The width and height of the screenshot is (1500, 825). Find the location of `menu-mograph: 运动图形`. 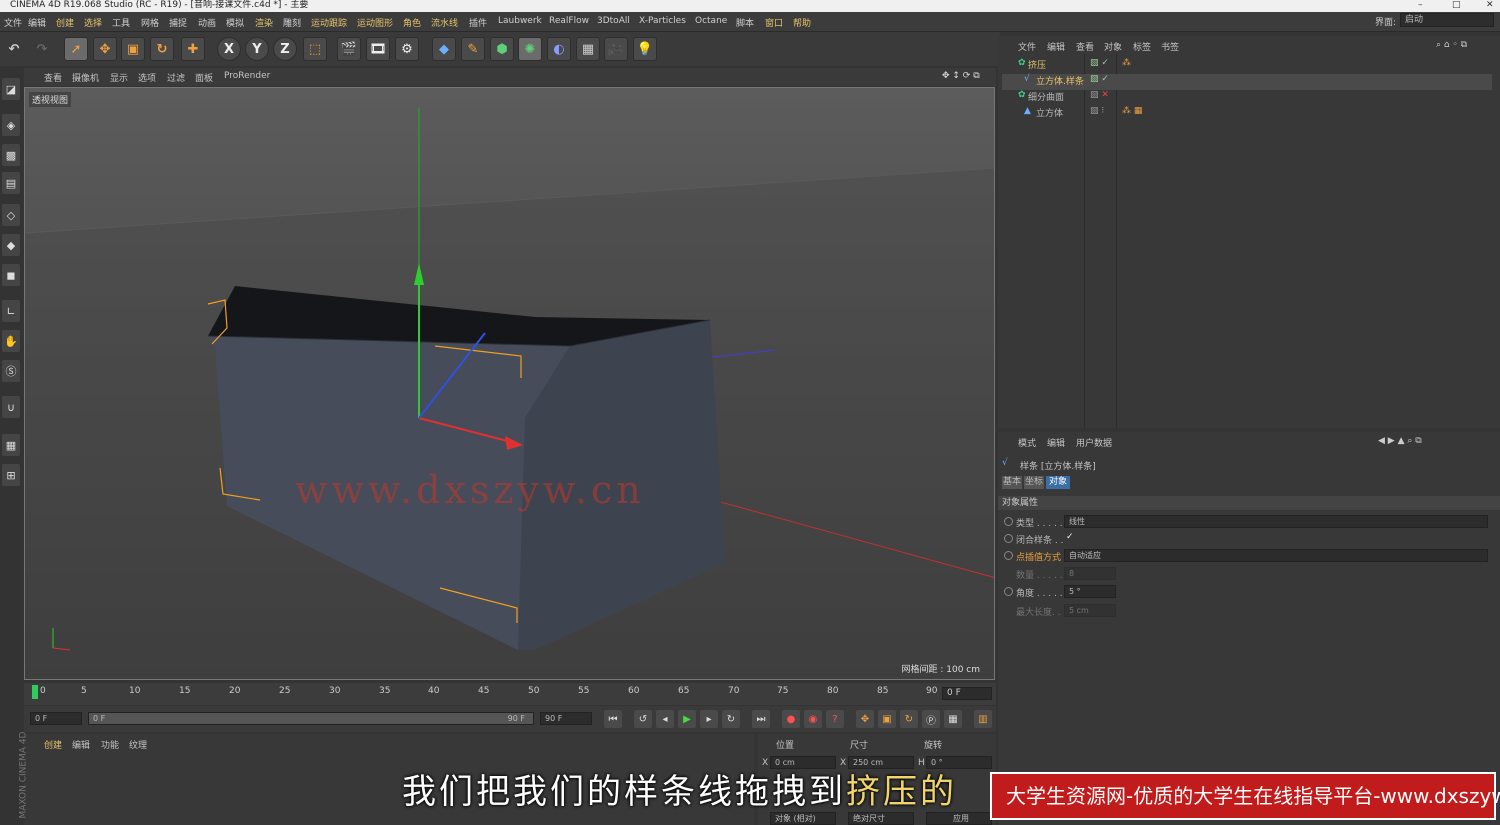

menu-mograph: 运动图形 is located at coordinates (375, 22).